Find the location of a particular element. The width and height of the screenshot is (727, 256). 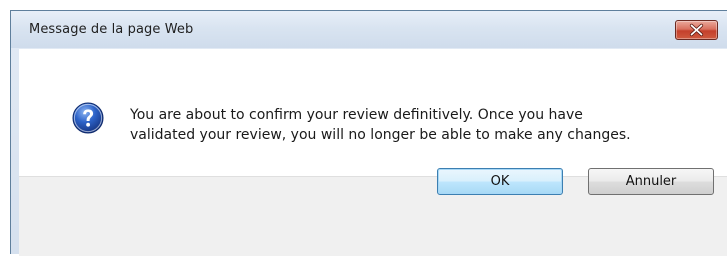

cancel-button: Annuler is located at coordinates (651, 181).